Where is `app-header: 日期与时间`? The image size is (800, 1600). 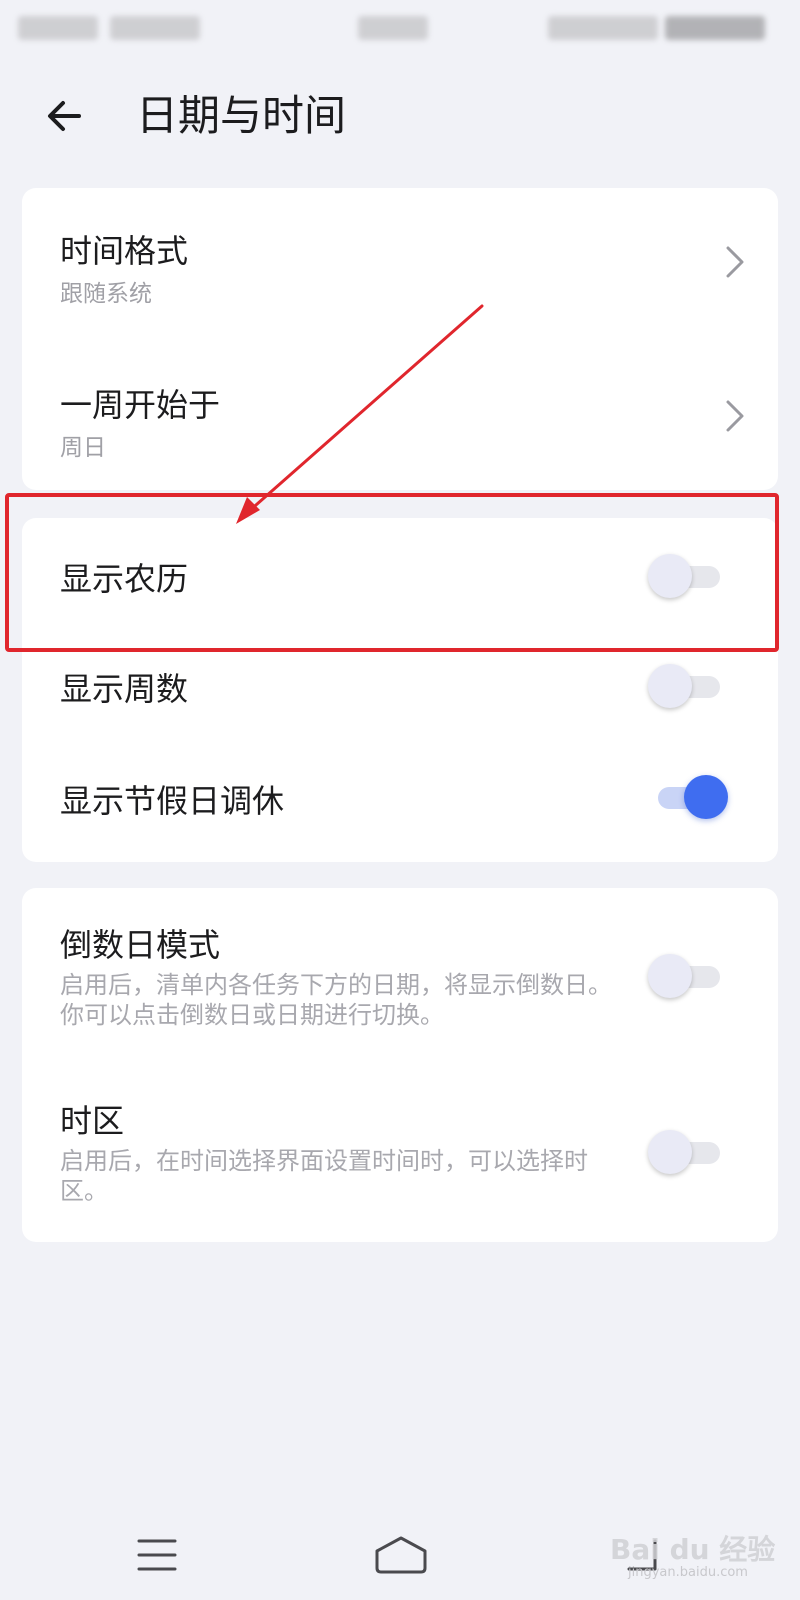
app-header: 日期与时间 is located at coordinates (400, 118).